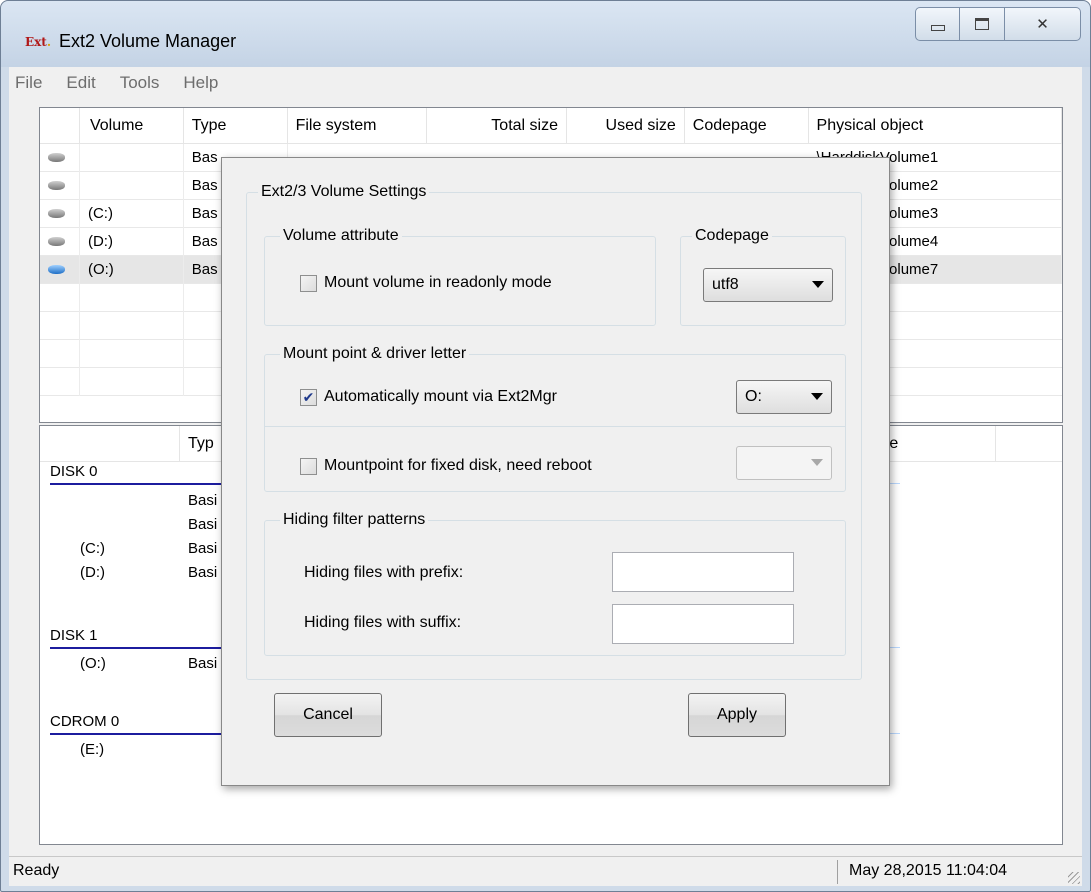 The image size is (1091, 892). Describe the element at coordinates (784, 463) in the screenshot. I see `fixed-mountpoint-select` at that location.